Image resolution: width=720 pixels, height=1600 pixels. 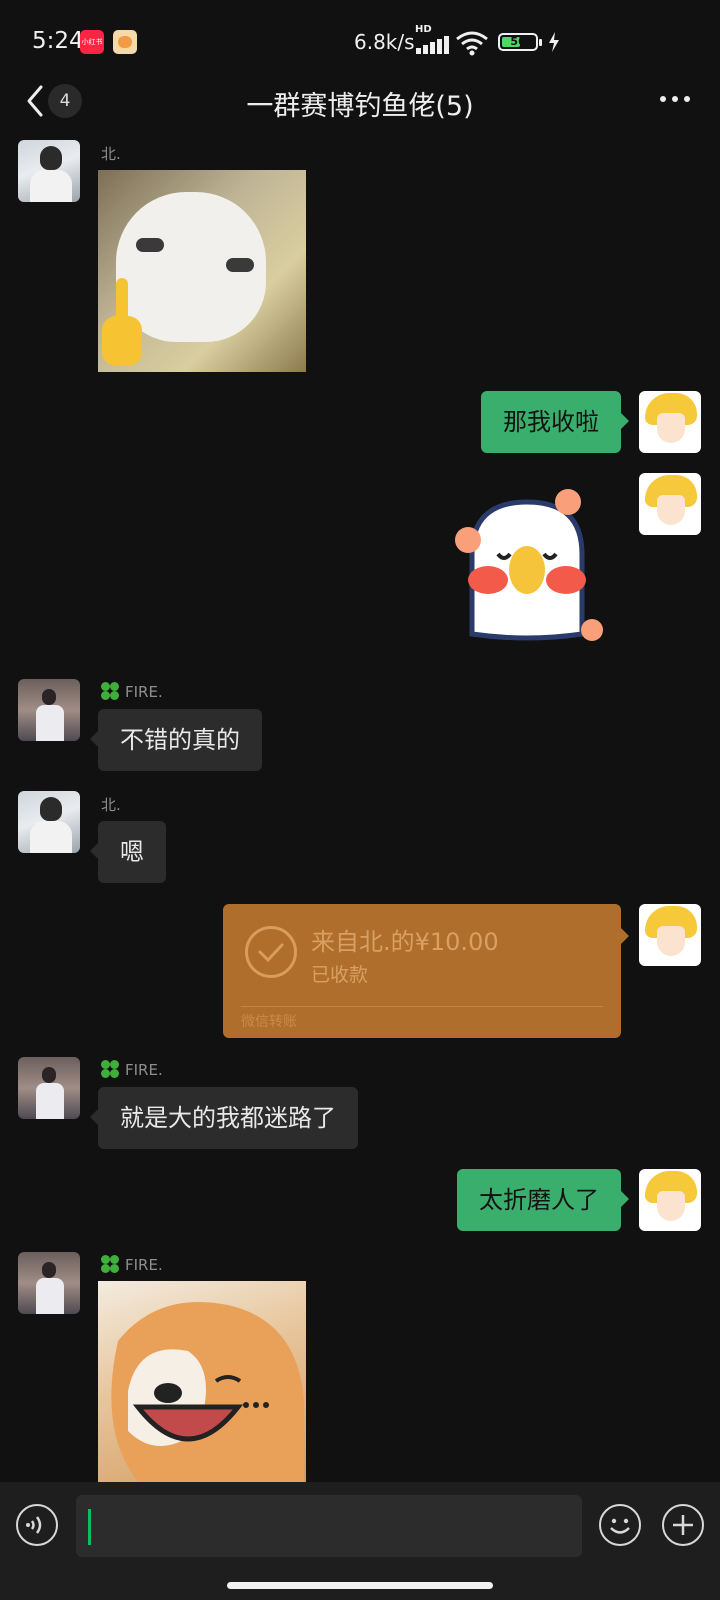 What do you see at coordinates (269, 1022) in the screenshot?
I see `transfer-source: 微信转账` at bounding box center [269, 1022].